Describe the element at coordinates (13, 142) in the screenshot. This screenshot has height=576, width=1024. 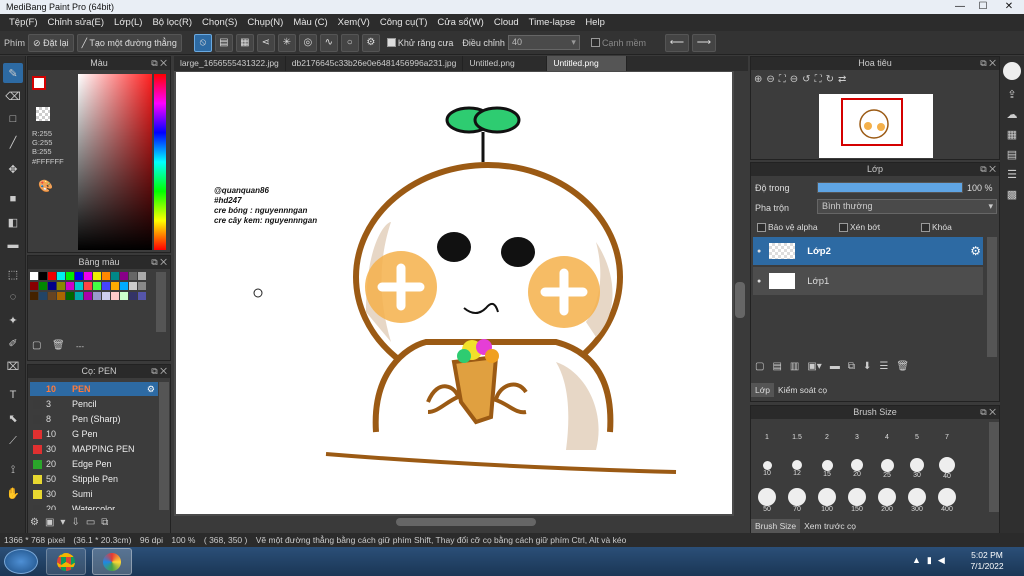
I see `pen-tool-icon: ╱` at that location.